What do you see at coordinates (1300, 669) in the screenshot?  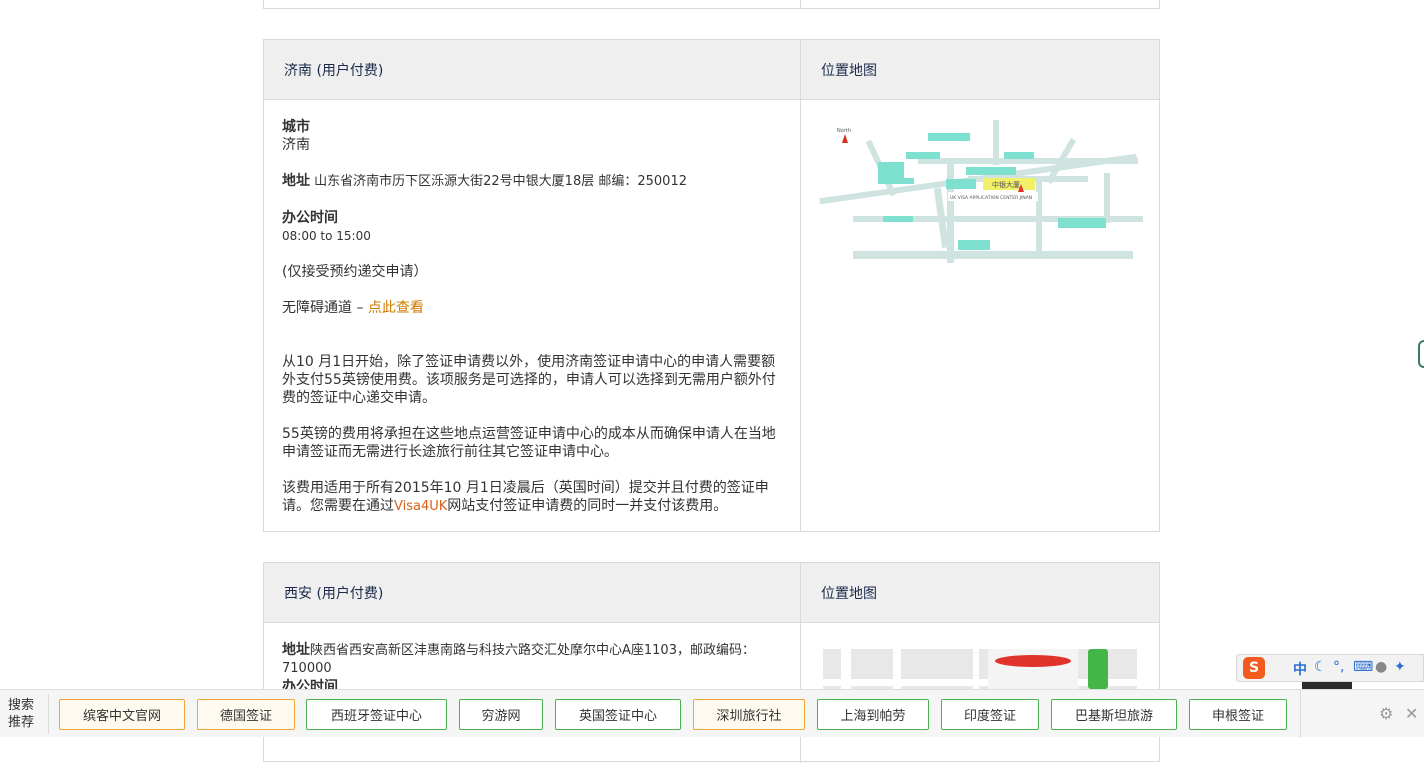 I see `ime-mode-toggle: 中` at bounding box center [1300, 669].